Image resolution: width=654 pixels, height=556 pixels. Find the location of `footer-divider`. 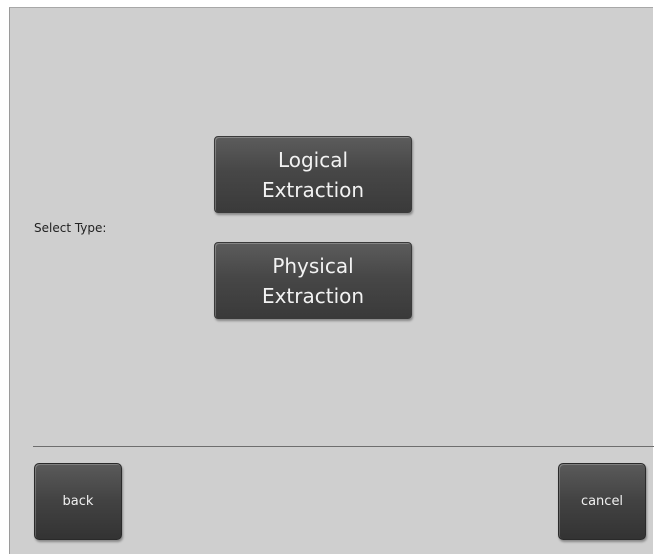

footer-divider is located at coordinates (343, 446).